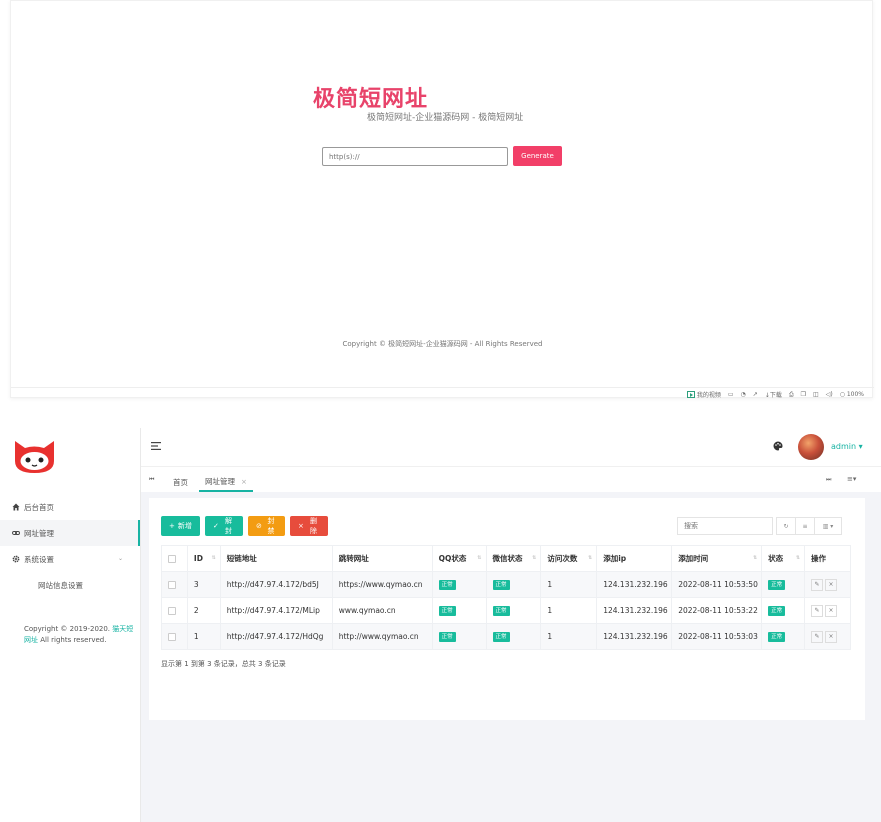 The width and height of the screenshot is (881, 822). Describe the element at coordinates (203, 558) in the screenshot. I see `column-header: ID ⇅` at that location.